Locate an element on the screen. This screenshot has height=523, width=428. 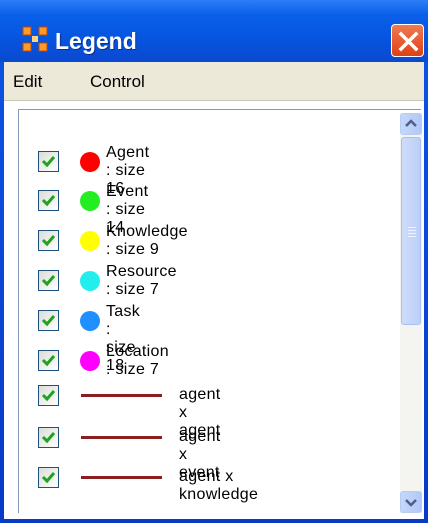
legend-node-label: Location : size 7 is located at coordinates (137, 360).